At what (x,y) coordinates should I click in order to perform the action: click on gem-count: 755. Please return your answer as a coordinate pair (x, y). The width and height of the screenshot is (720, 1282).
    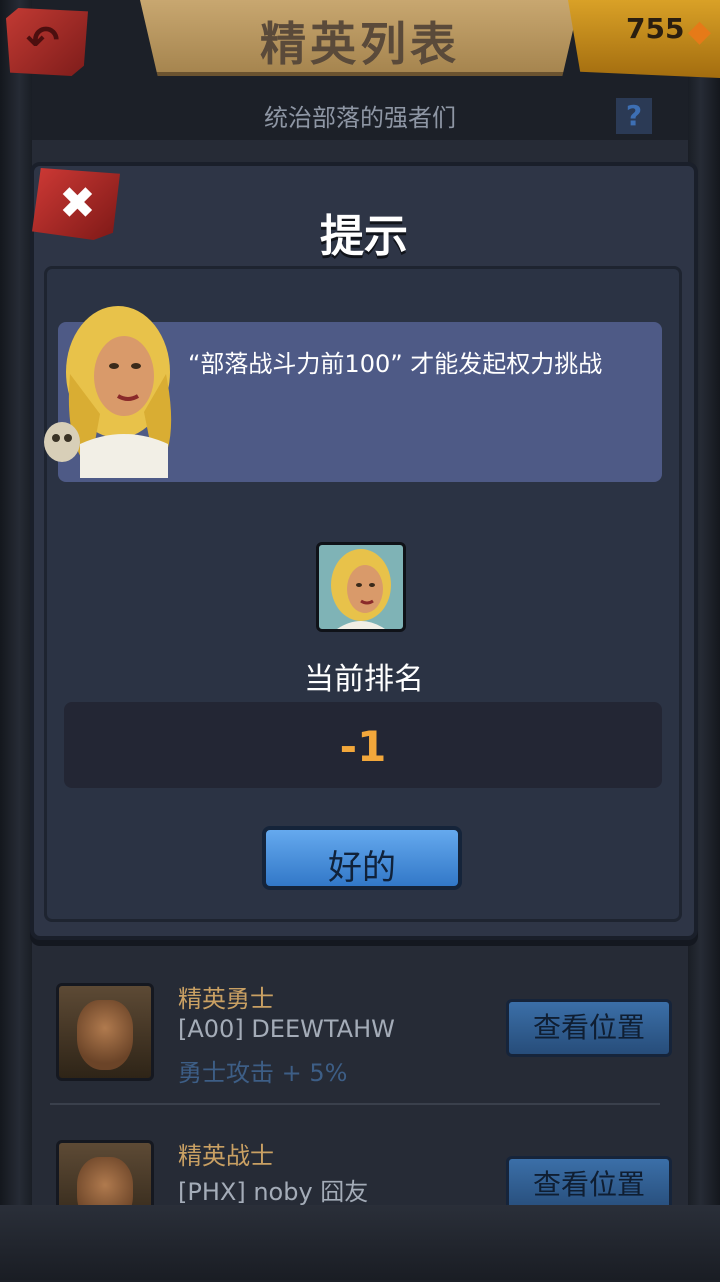
    Looking at the image, I should click on (655, 28).